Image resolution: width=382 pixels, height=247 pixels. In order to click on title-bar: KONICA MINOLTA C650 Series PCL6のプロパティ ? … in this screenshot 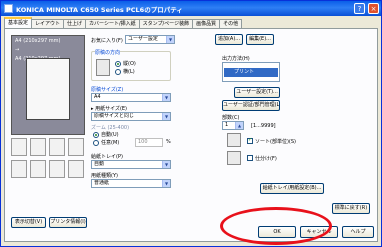, I will do `click(191, 8)`.